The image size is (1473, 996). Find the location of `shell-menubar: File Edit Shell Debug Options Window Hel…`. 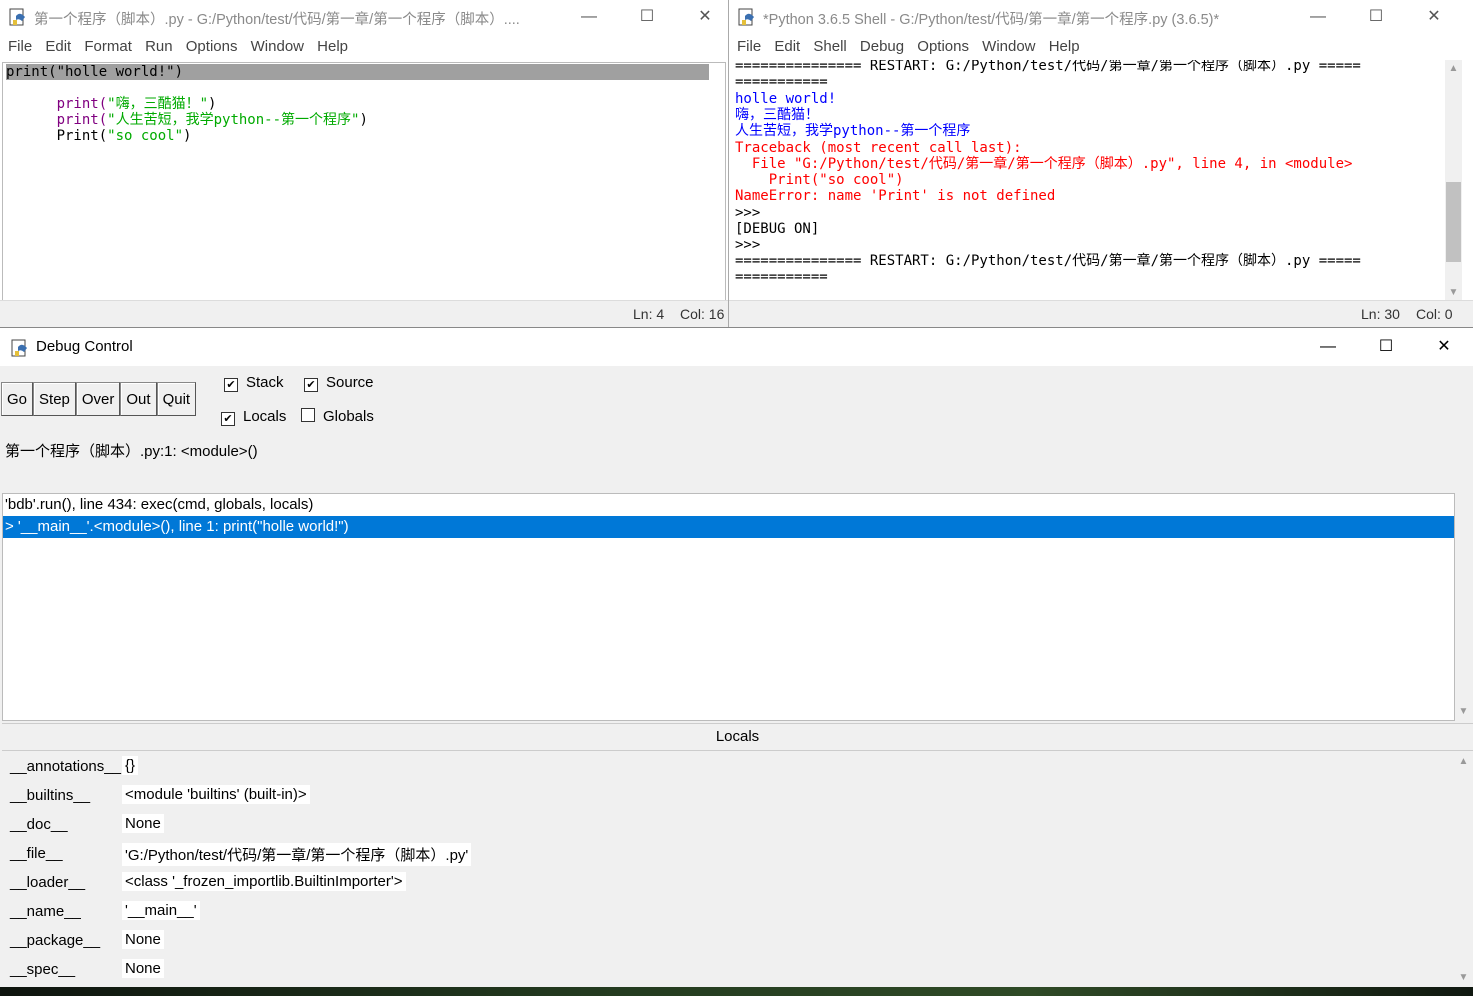

shell-menubar: File Edit Shell Debug Options Window Hel… is located at coordinates (1101, 47).